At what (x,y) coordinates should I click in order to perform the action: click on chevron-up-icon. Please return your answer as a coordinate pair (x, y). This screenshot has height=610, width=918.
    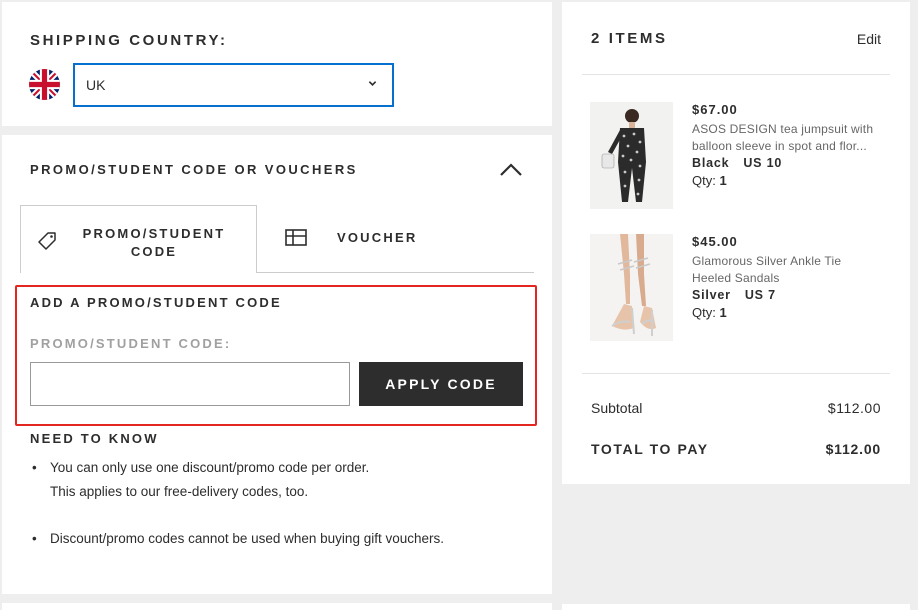
    Looking at the image, I should click on (511, 170).